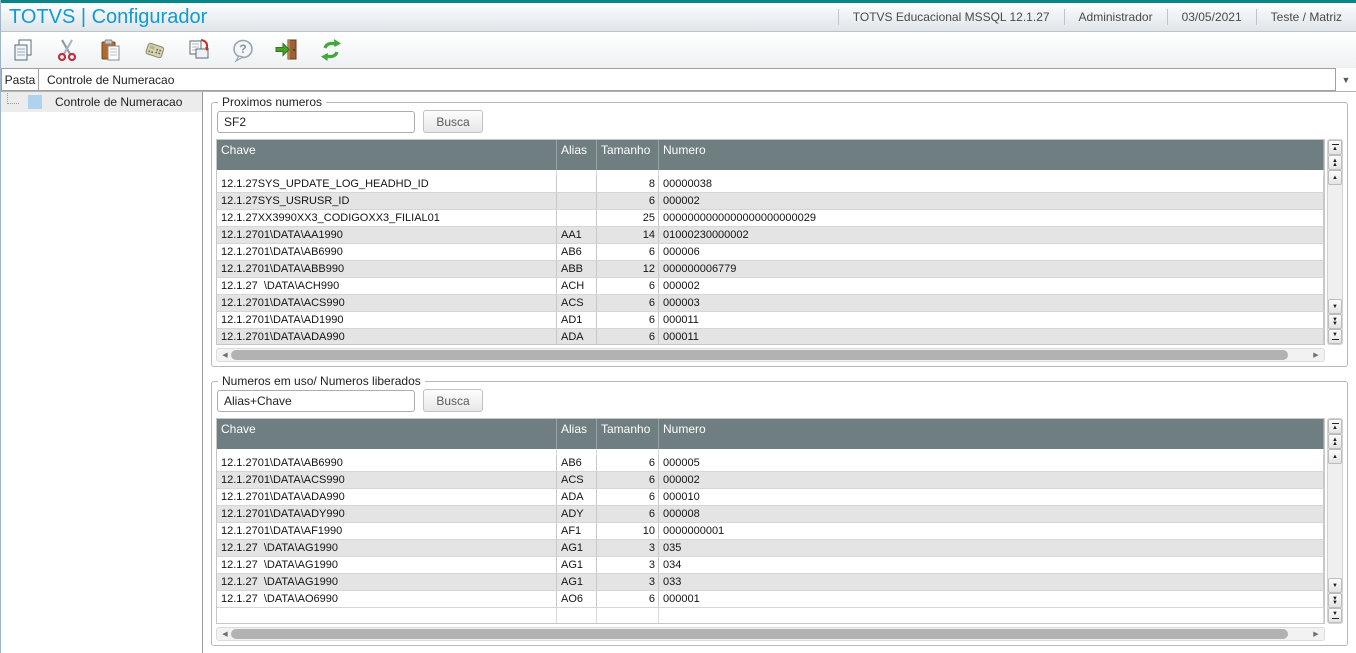 The image size is (1356, 653). Describe the element at coordinates (770, 235) in the screenshot. I see `table-row: 12.1.2701\DATA\AA1990 AA1 14 01000230000002` at that location.